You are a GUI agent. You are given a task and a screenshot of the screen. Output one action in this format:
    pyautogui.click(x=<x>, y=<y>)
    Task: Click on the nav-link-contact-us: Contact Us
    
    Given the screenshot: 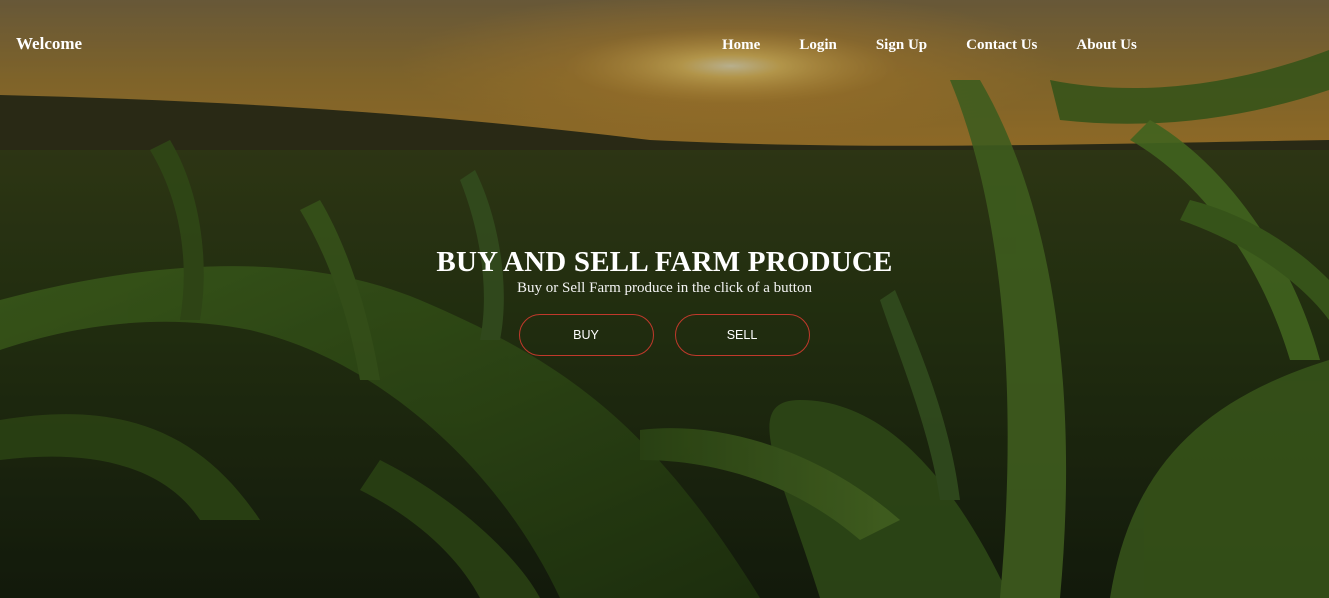 What is the action you would take?
    pyautogui.click(x=1001, y=45)
    